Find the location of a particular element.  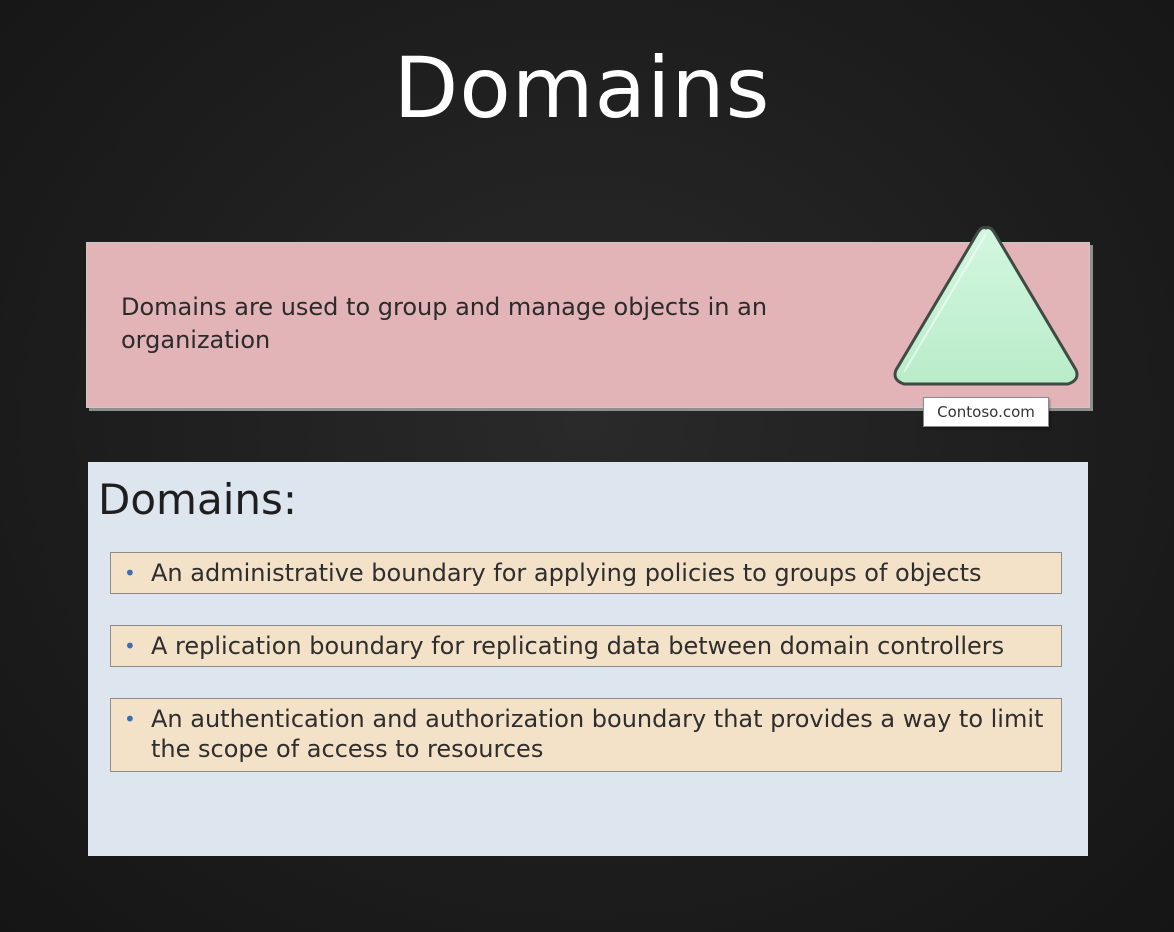

info-heading: Domains: is located at coordinates (198, 499).